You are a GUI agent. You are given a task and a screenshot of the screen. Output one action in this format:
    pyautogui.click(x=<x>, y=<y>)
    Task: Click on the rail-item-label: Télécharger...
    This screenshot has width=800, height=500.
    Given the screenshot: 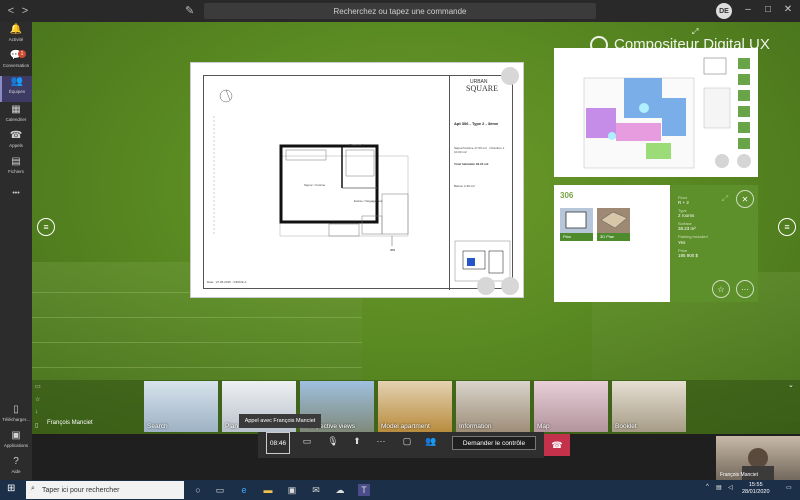 What is the action you would take?
    pyautogui.click(x=16, y=419)
    